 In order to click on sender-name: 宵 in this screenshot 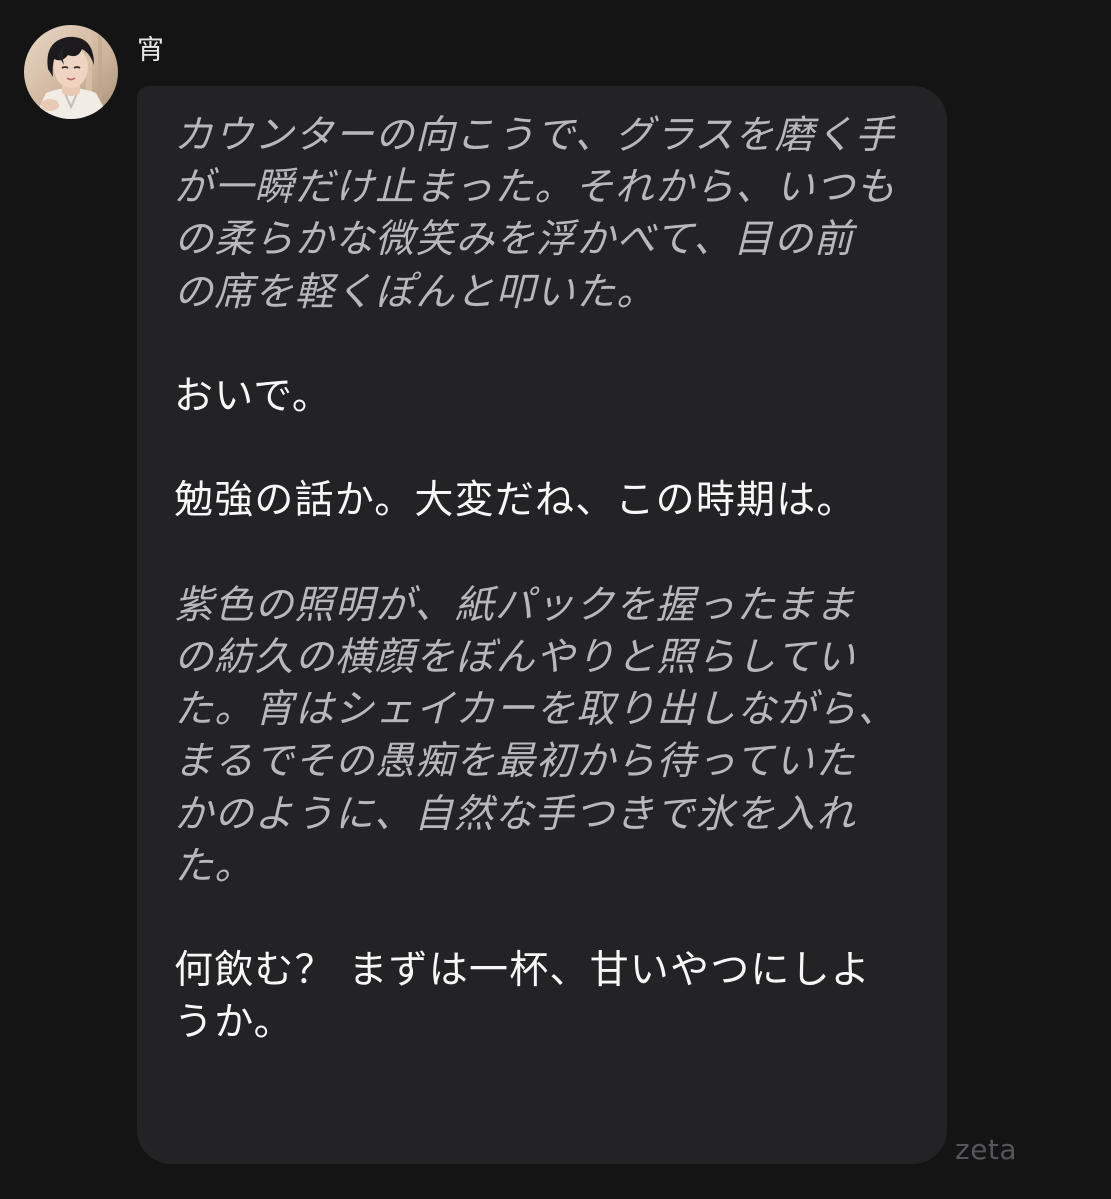, I will do `click(151, 50)`.